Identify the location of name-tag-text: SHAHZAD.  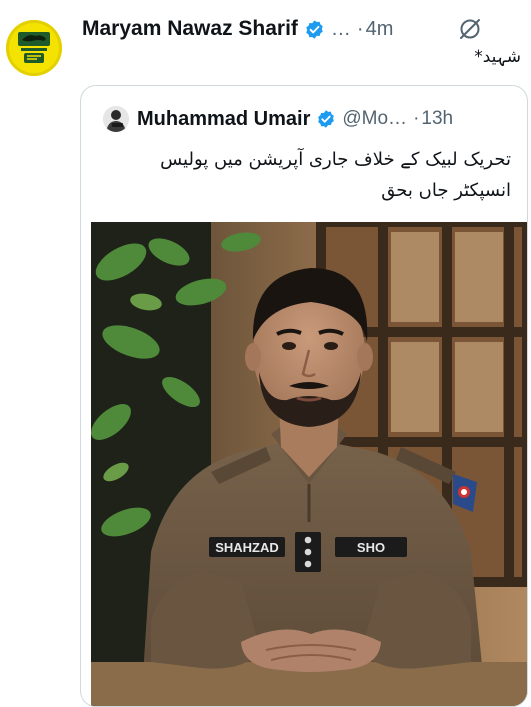
(247, 547).